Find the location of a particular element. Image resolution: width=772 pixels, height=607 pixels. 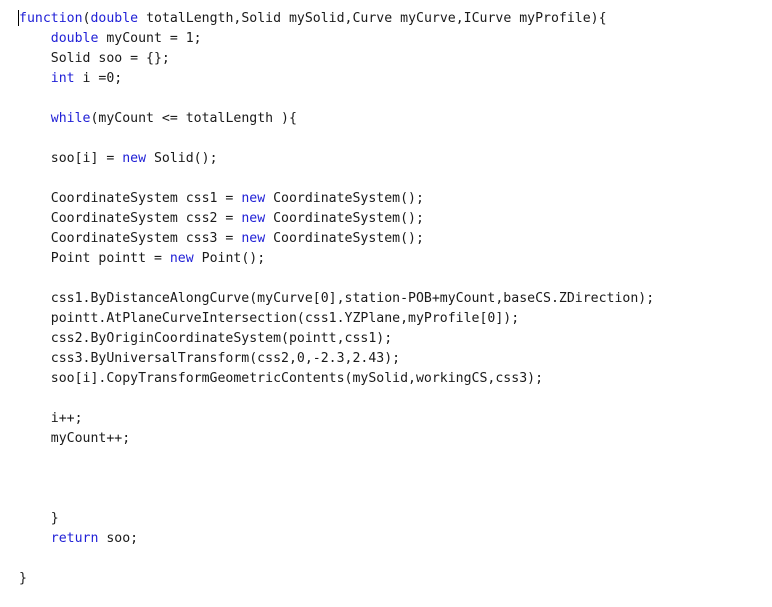

code-line: double myCount = 1; is located at coordinates (336, 39).